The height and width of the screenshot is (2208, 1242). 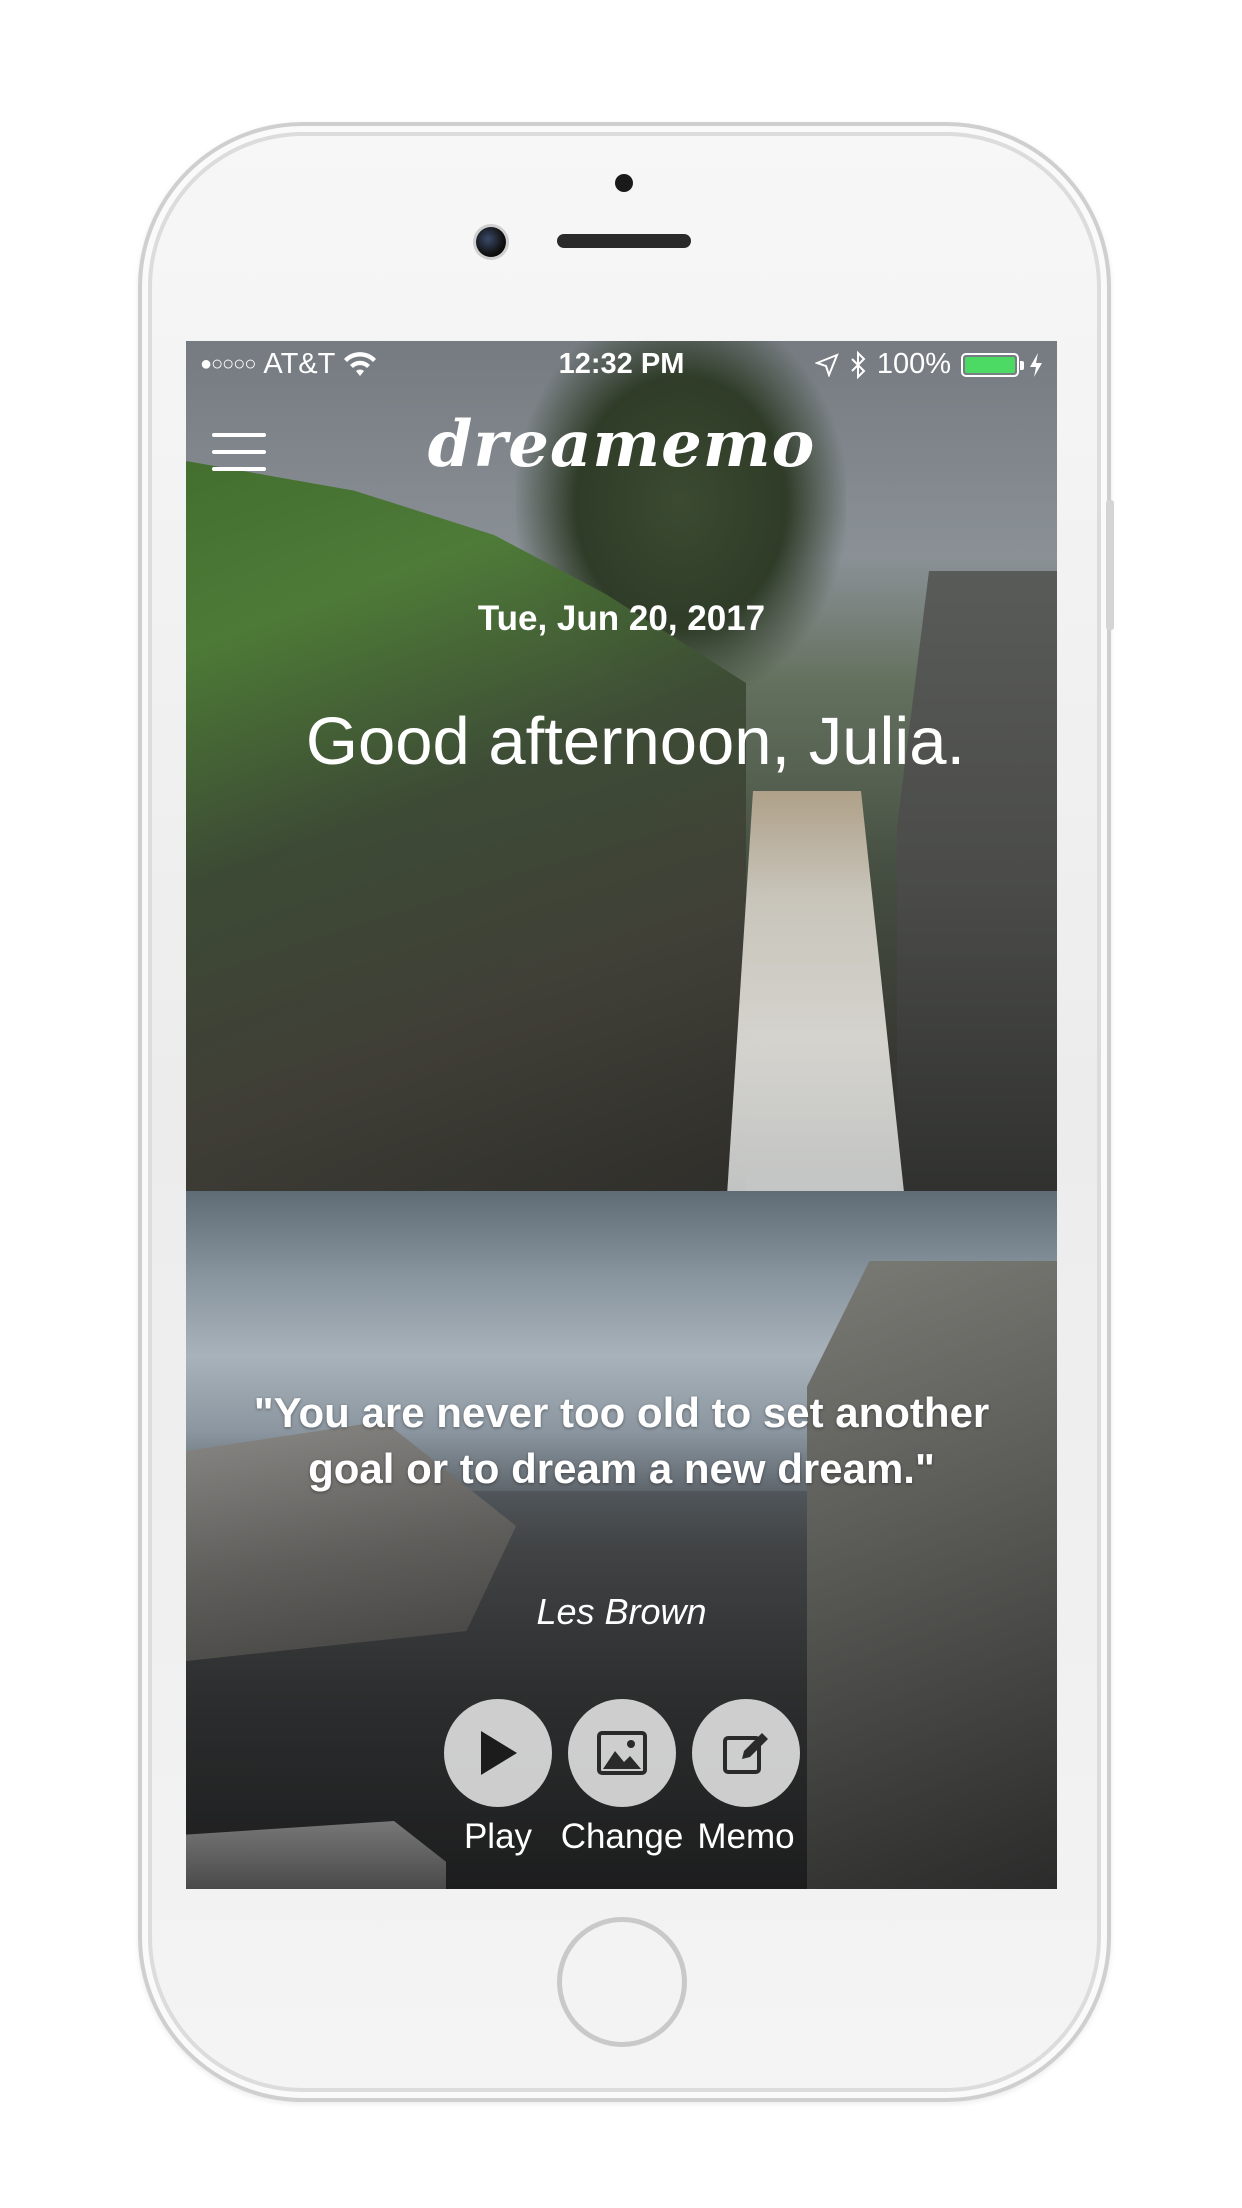 I want to click on image-icon, so click(x=622, y=1753).